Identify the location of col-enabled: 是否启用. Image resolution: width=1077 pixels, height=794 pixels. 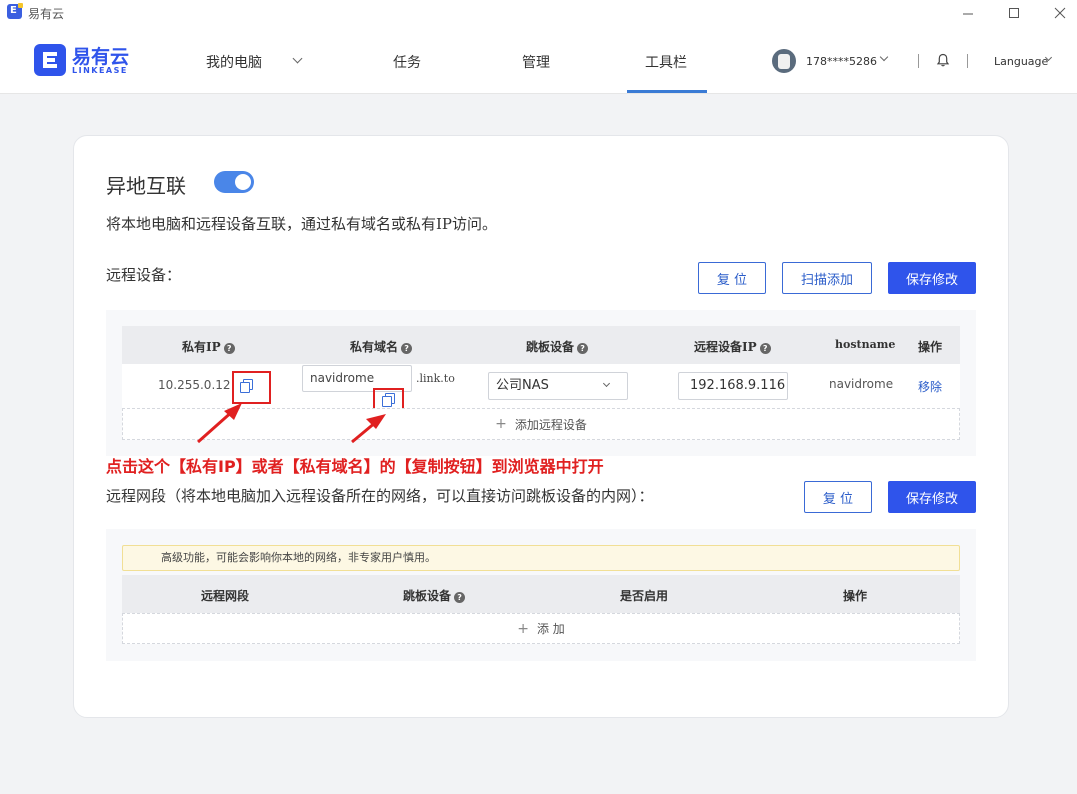
(644, 596).